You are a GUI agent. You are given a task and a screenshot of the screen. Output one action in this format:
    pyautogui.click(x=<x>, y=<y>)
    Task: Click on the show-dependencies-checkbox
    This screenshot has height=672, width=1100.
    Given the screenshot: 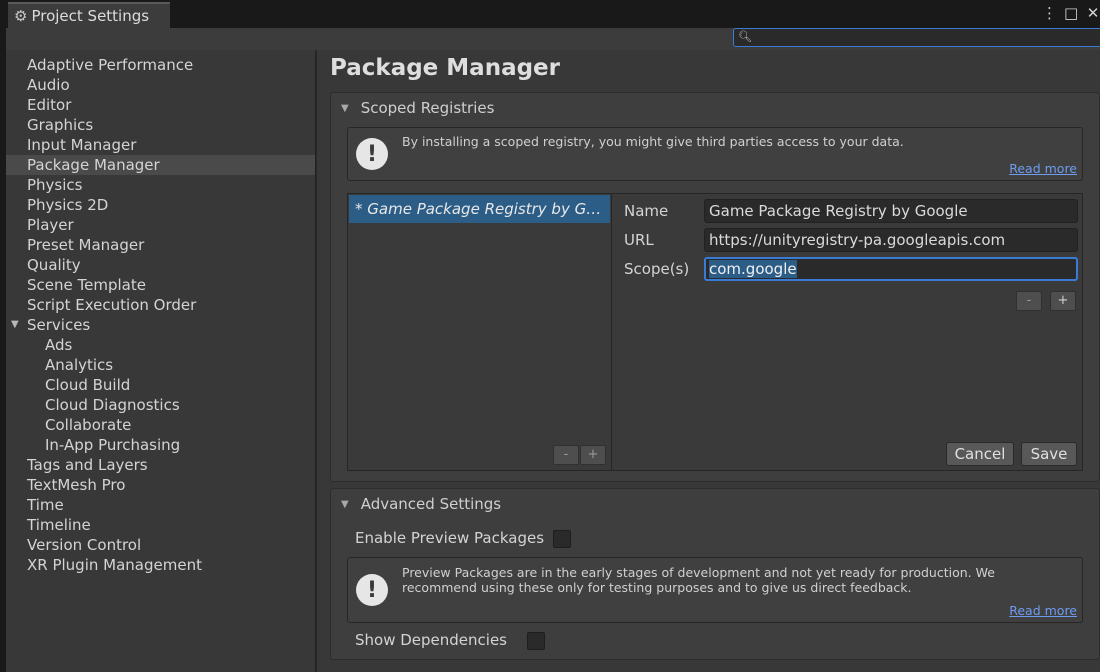 What is the action you would take?
    pyautogui.click(x=536, y=641)
    